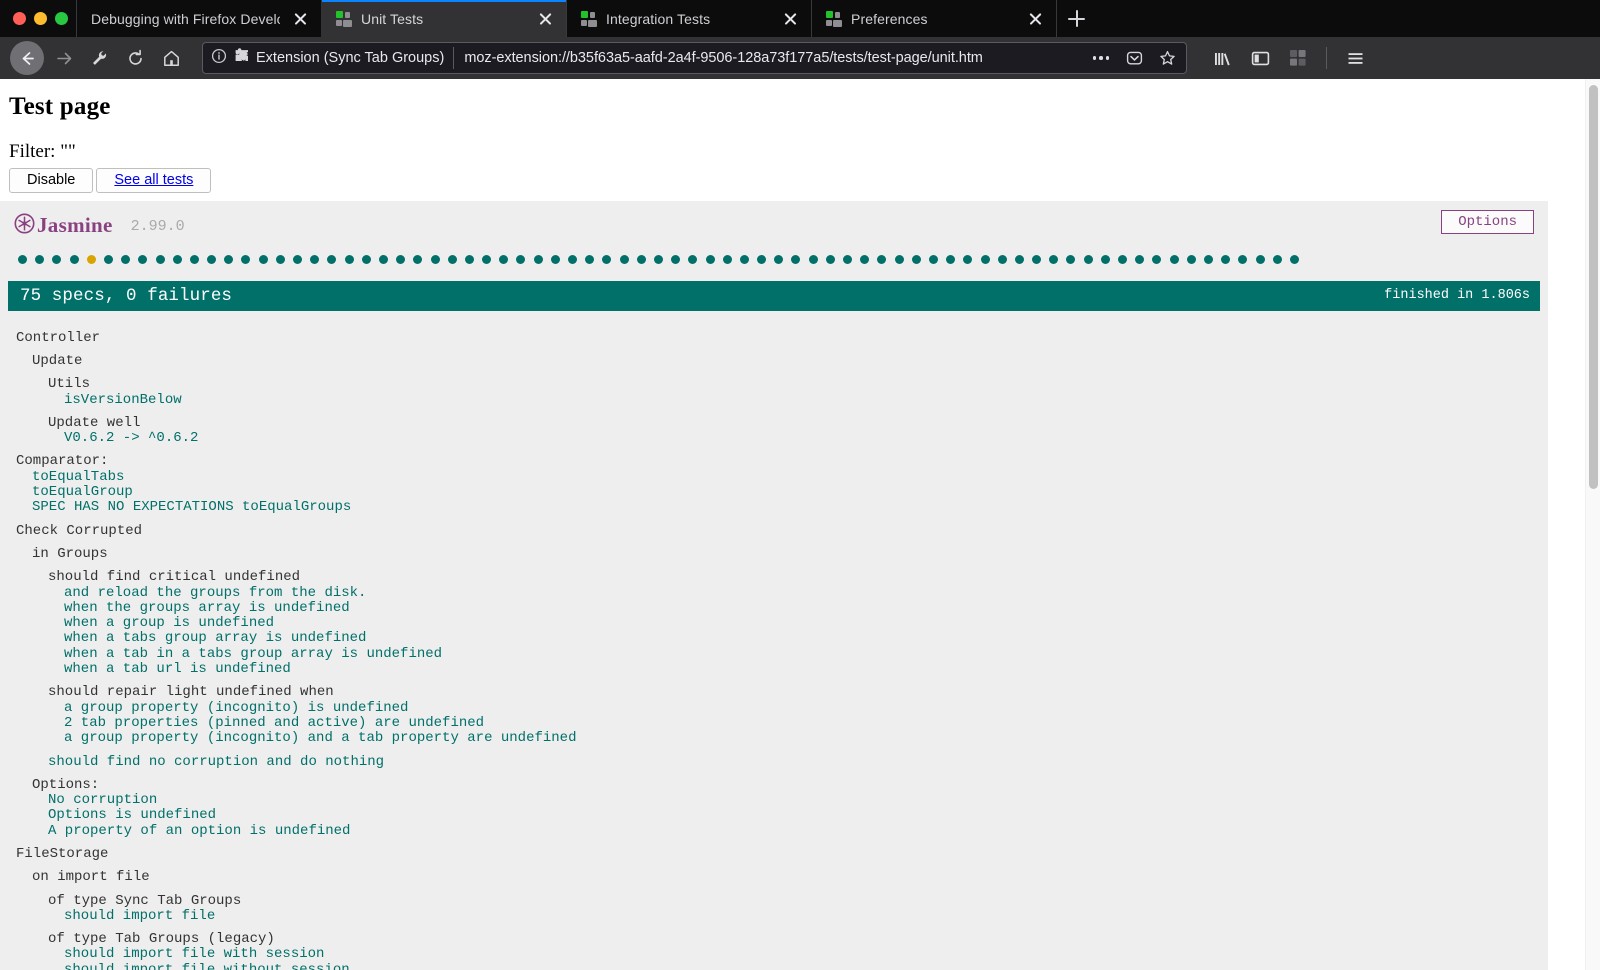 Image resolution: width=1600 pixels, height=970 pixels. I want to click on identity-box: Extension (Sync Tab Groups), so click(333, 58).